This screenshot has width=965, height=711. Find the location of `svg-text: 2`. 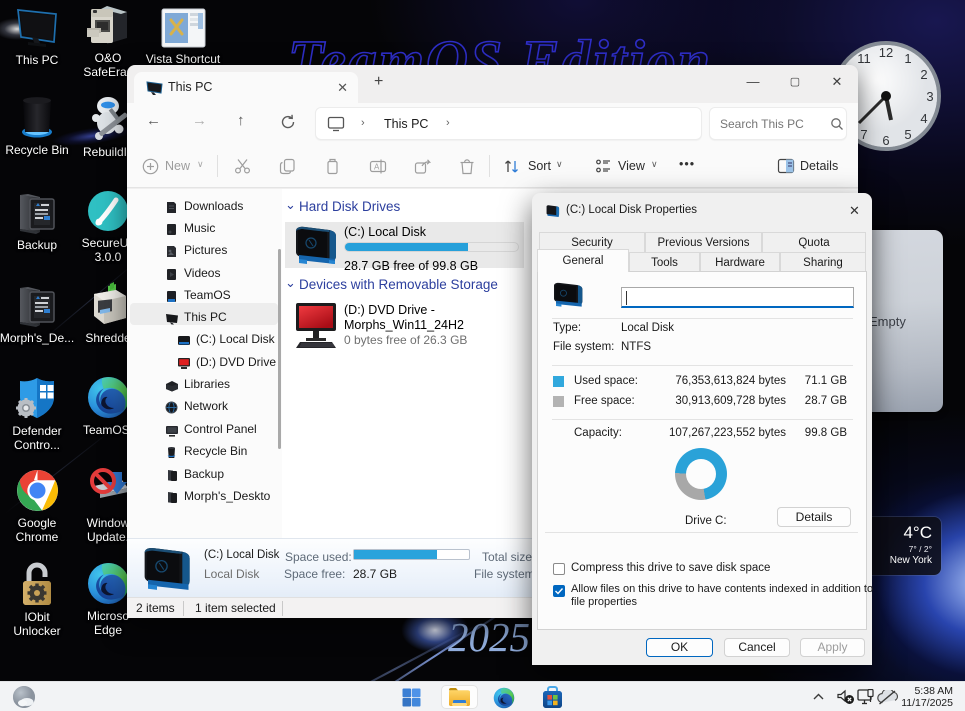

svg-text: 2 is located at coordinates (923, 74).